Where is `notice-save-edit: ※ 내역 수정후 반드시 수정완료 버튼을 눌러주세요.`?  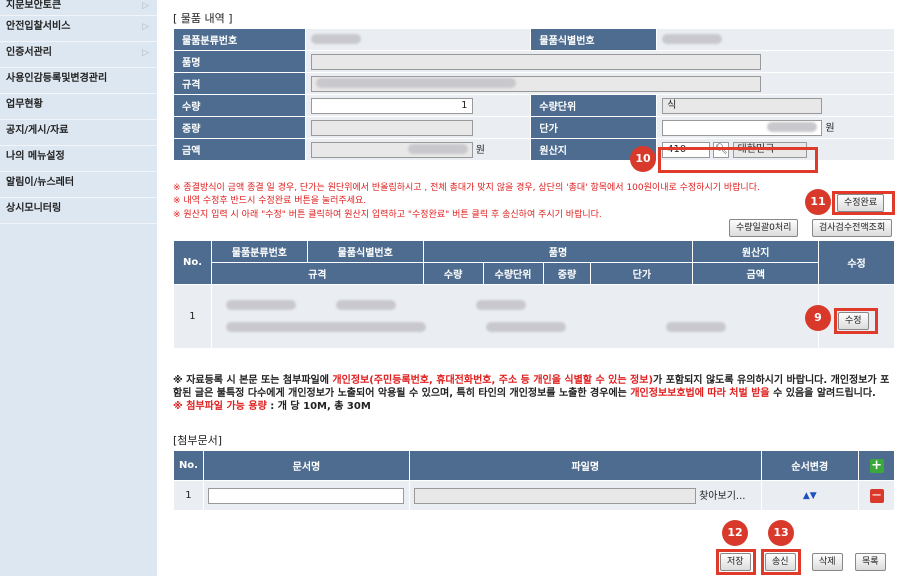
notice-save-edit: ※ 내역 수정후 반드시 수정완료 버튼을 눌러주세요. is located at coordinates (270, 201).